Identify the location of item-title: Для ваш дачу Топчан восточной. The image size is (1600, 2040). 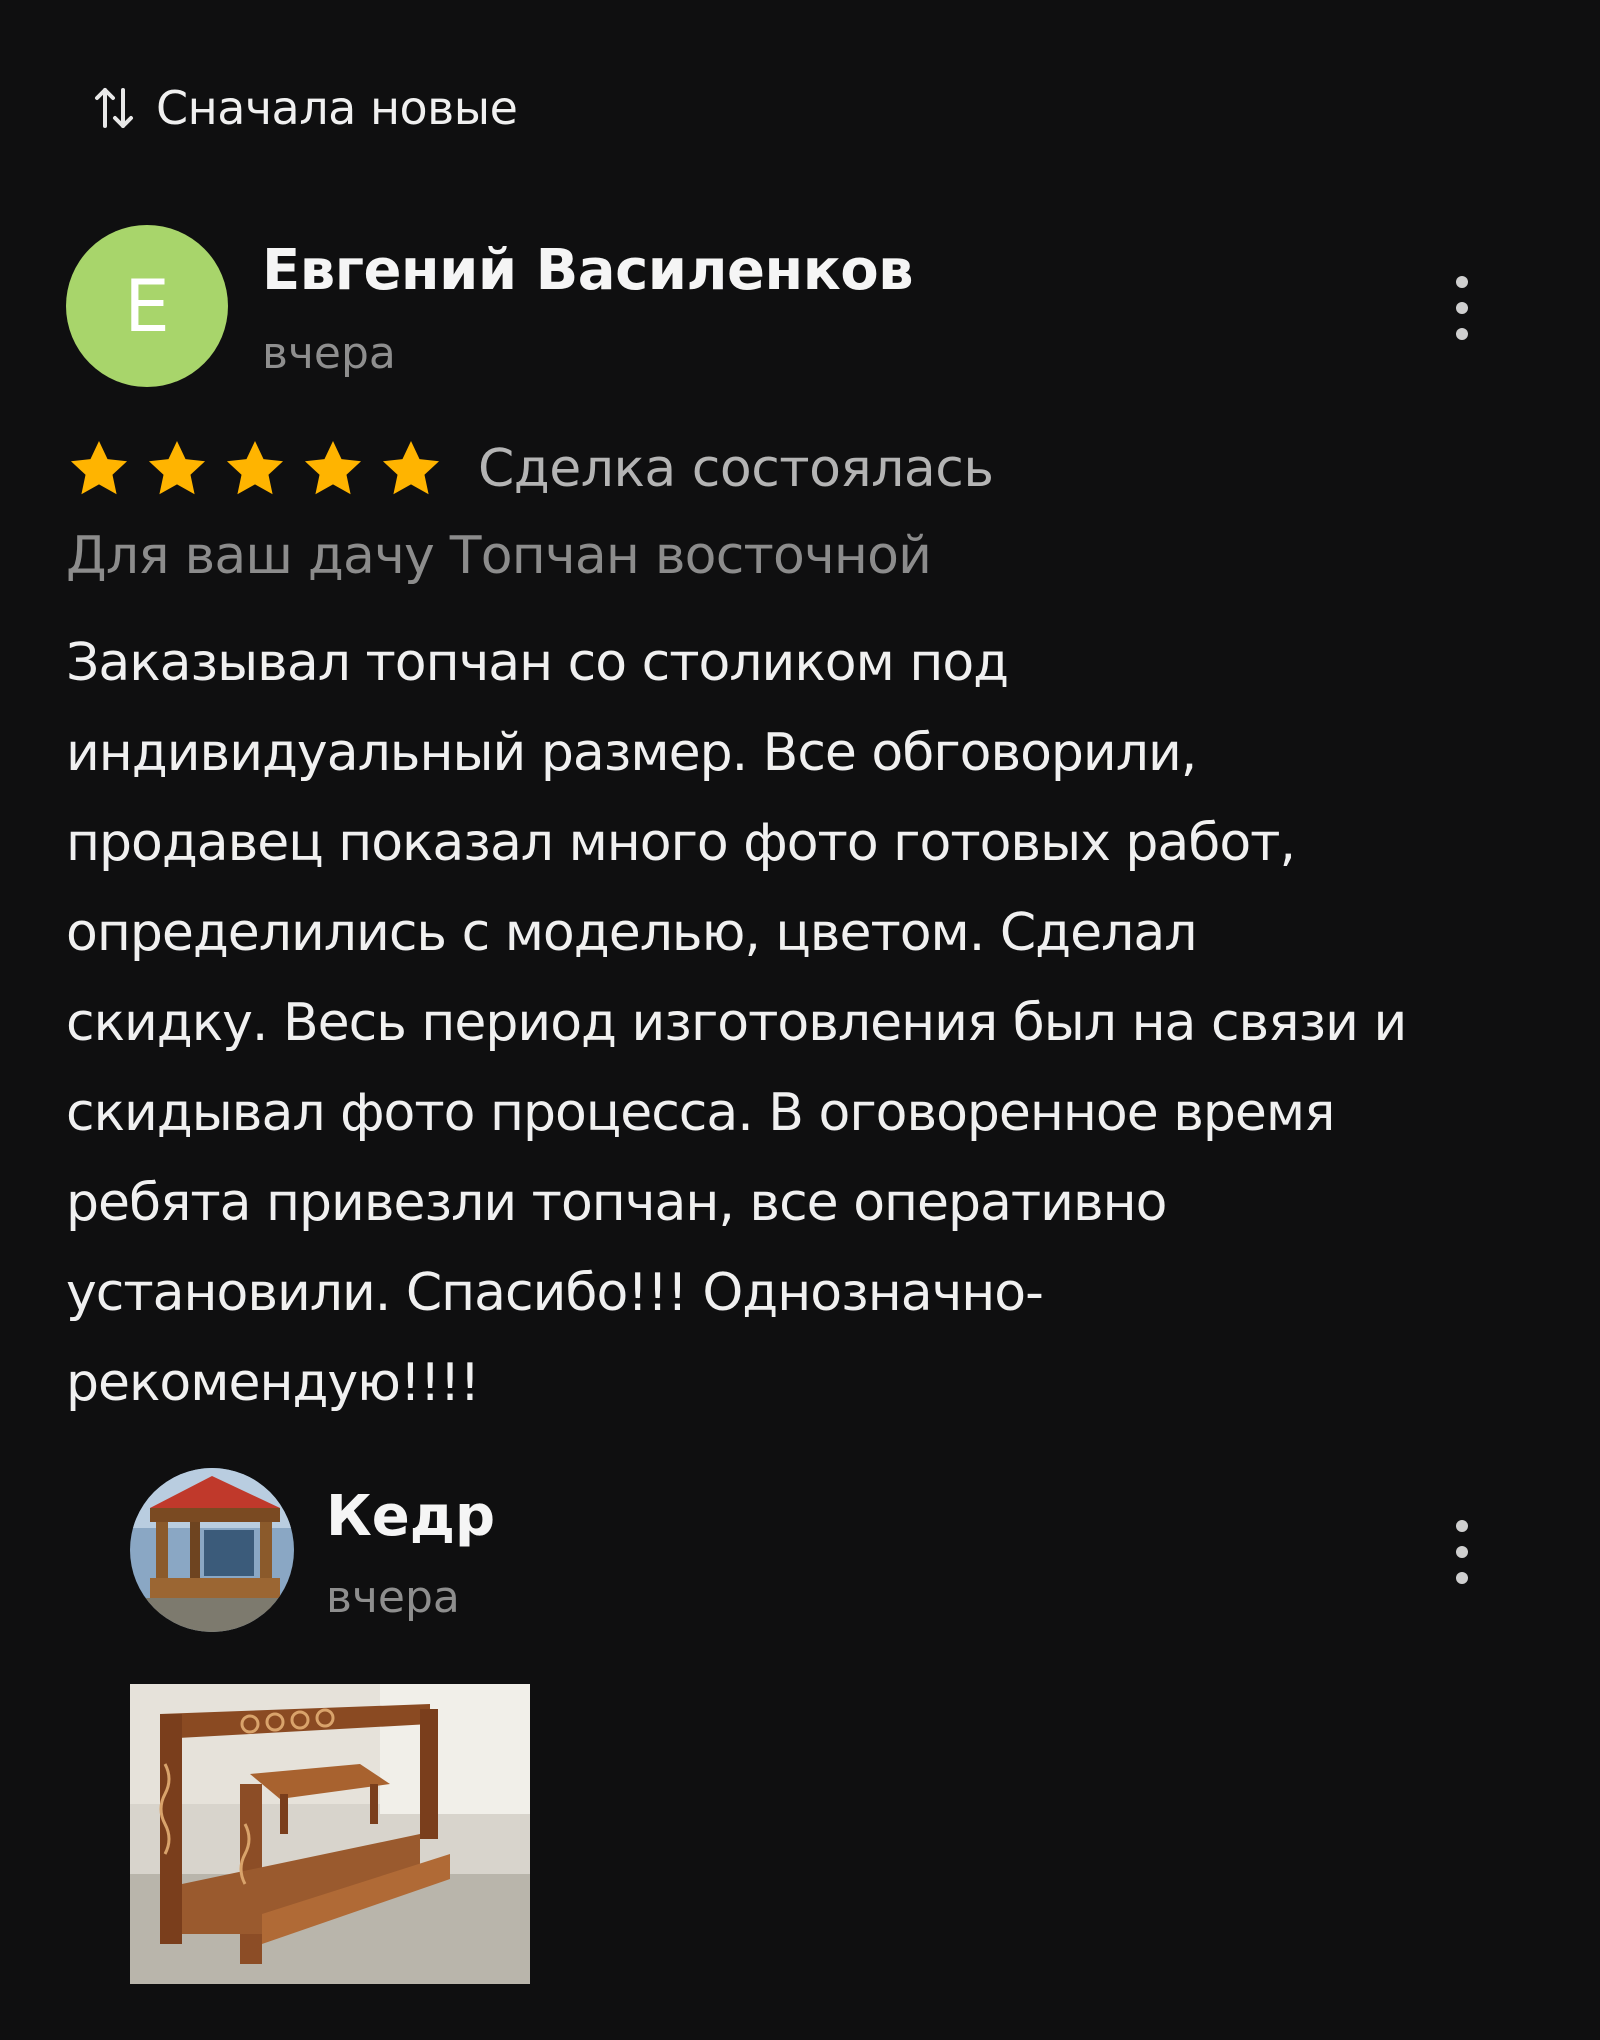
(499, 556).